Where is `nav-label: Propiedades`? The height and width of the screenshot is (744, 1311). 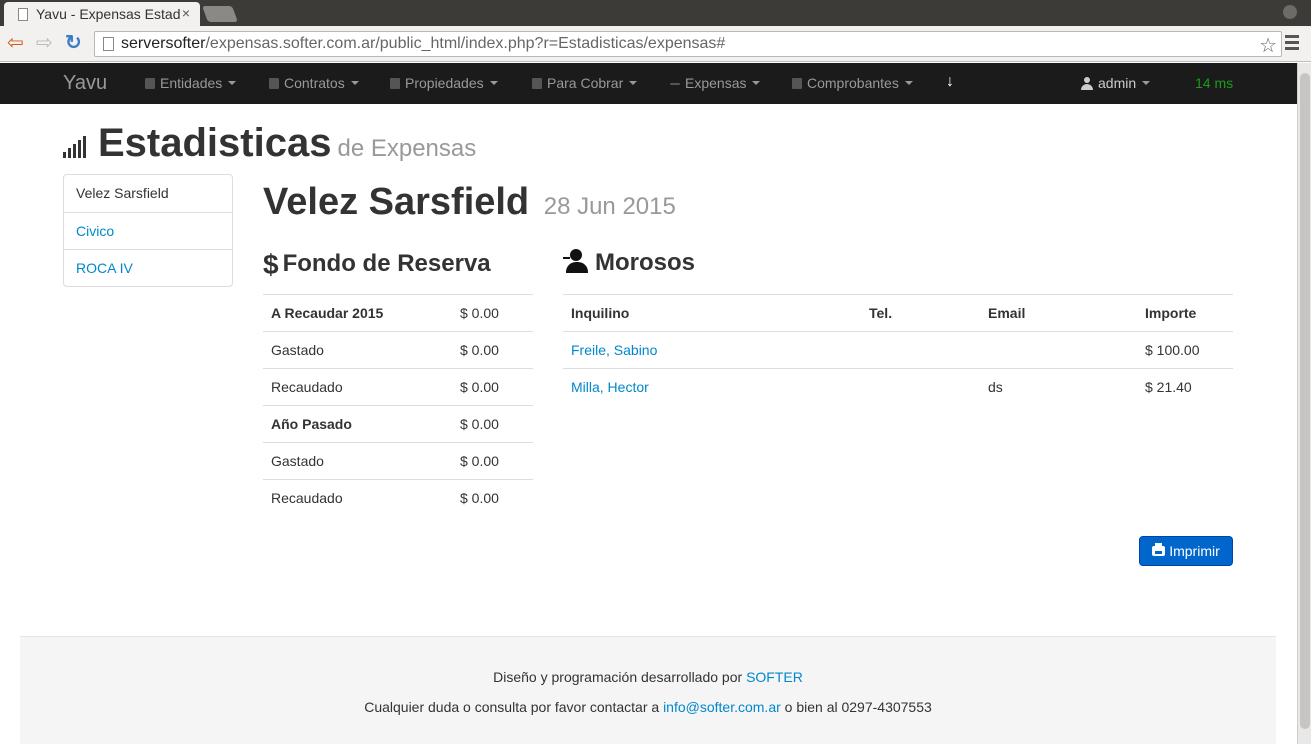
nav-label: Propiedades is located at coordinates (444, 83).